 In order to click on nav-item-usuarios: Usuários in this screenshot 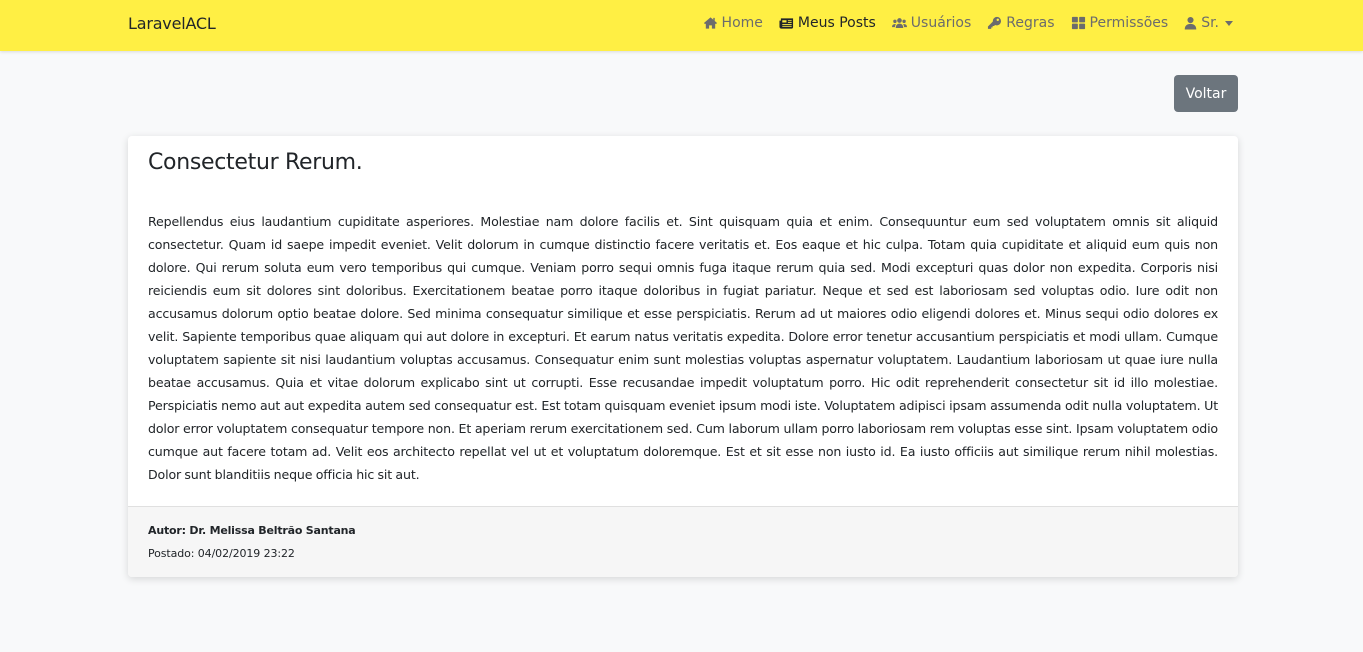, I will do `click(931, 23)`.